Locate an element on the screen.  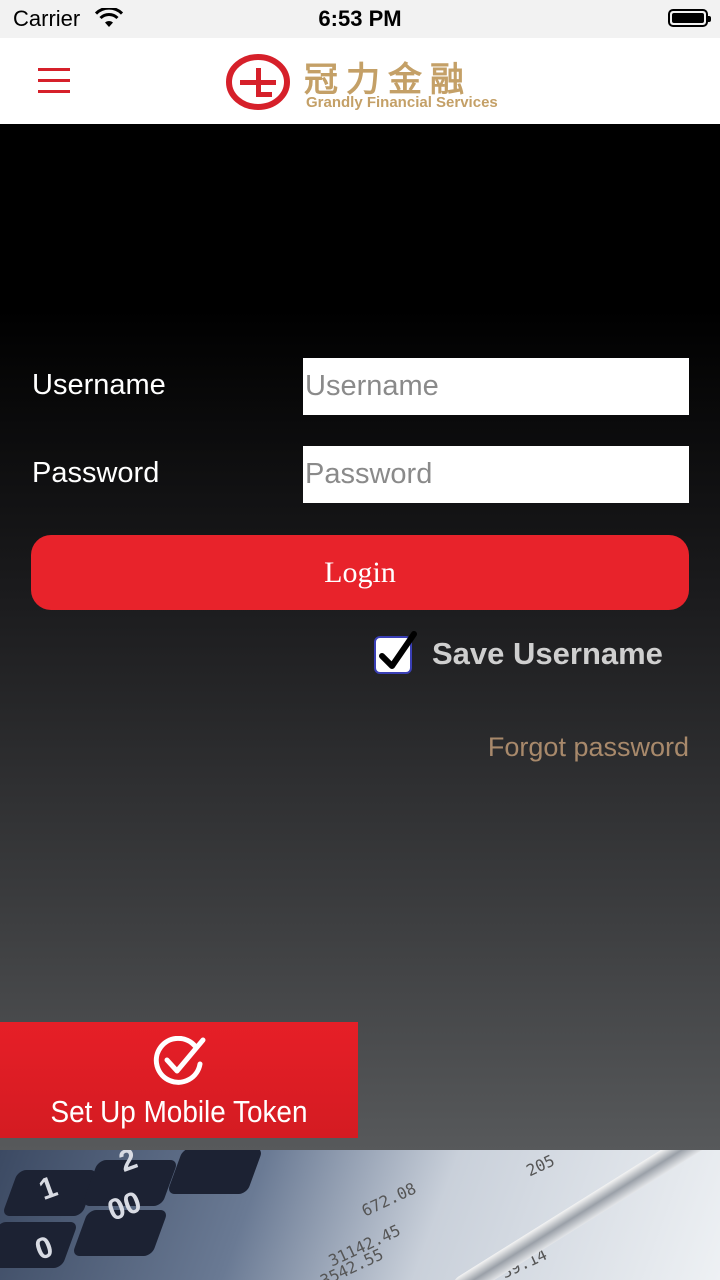
save-username-label: Save Username is located at coordinates (547, 654).